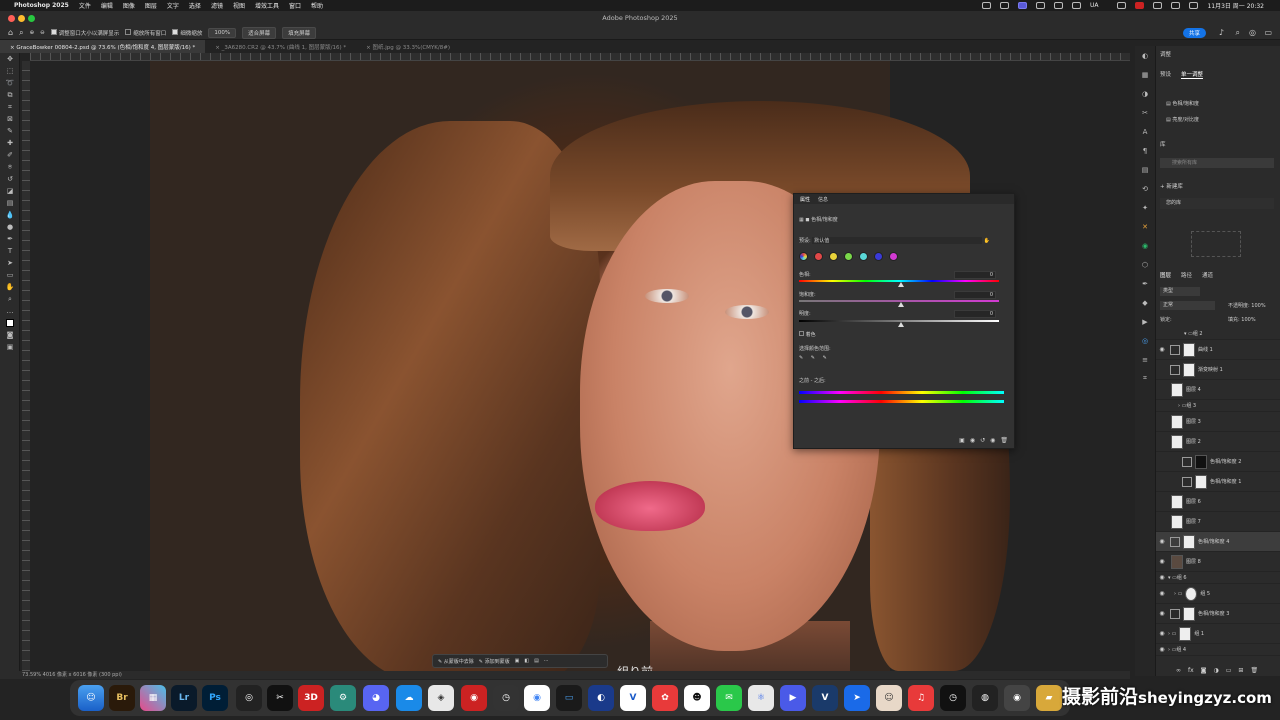  I want to click on add-to-mask-button: ✎ 添加到蒙版, so click(494, 661).